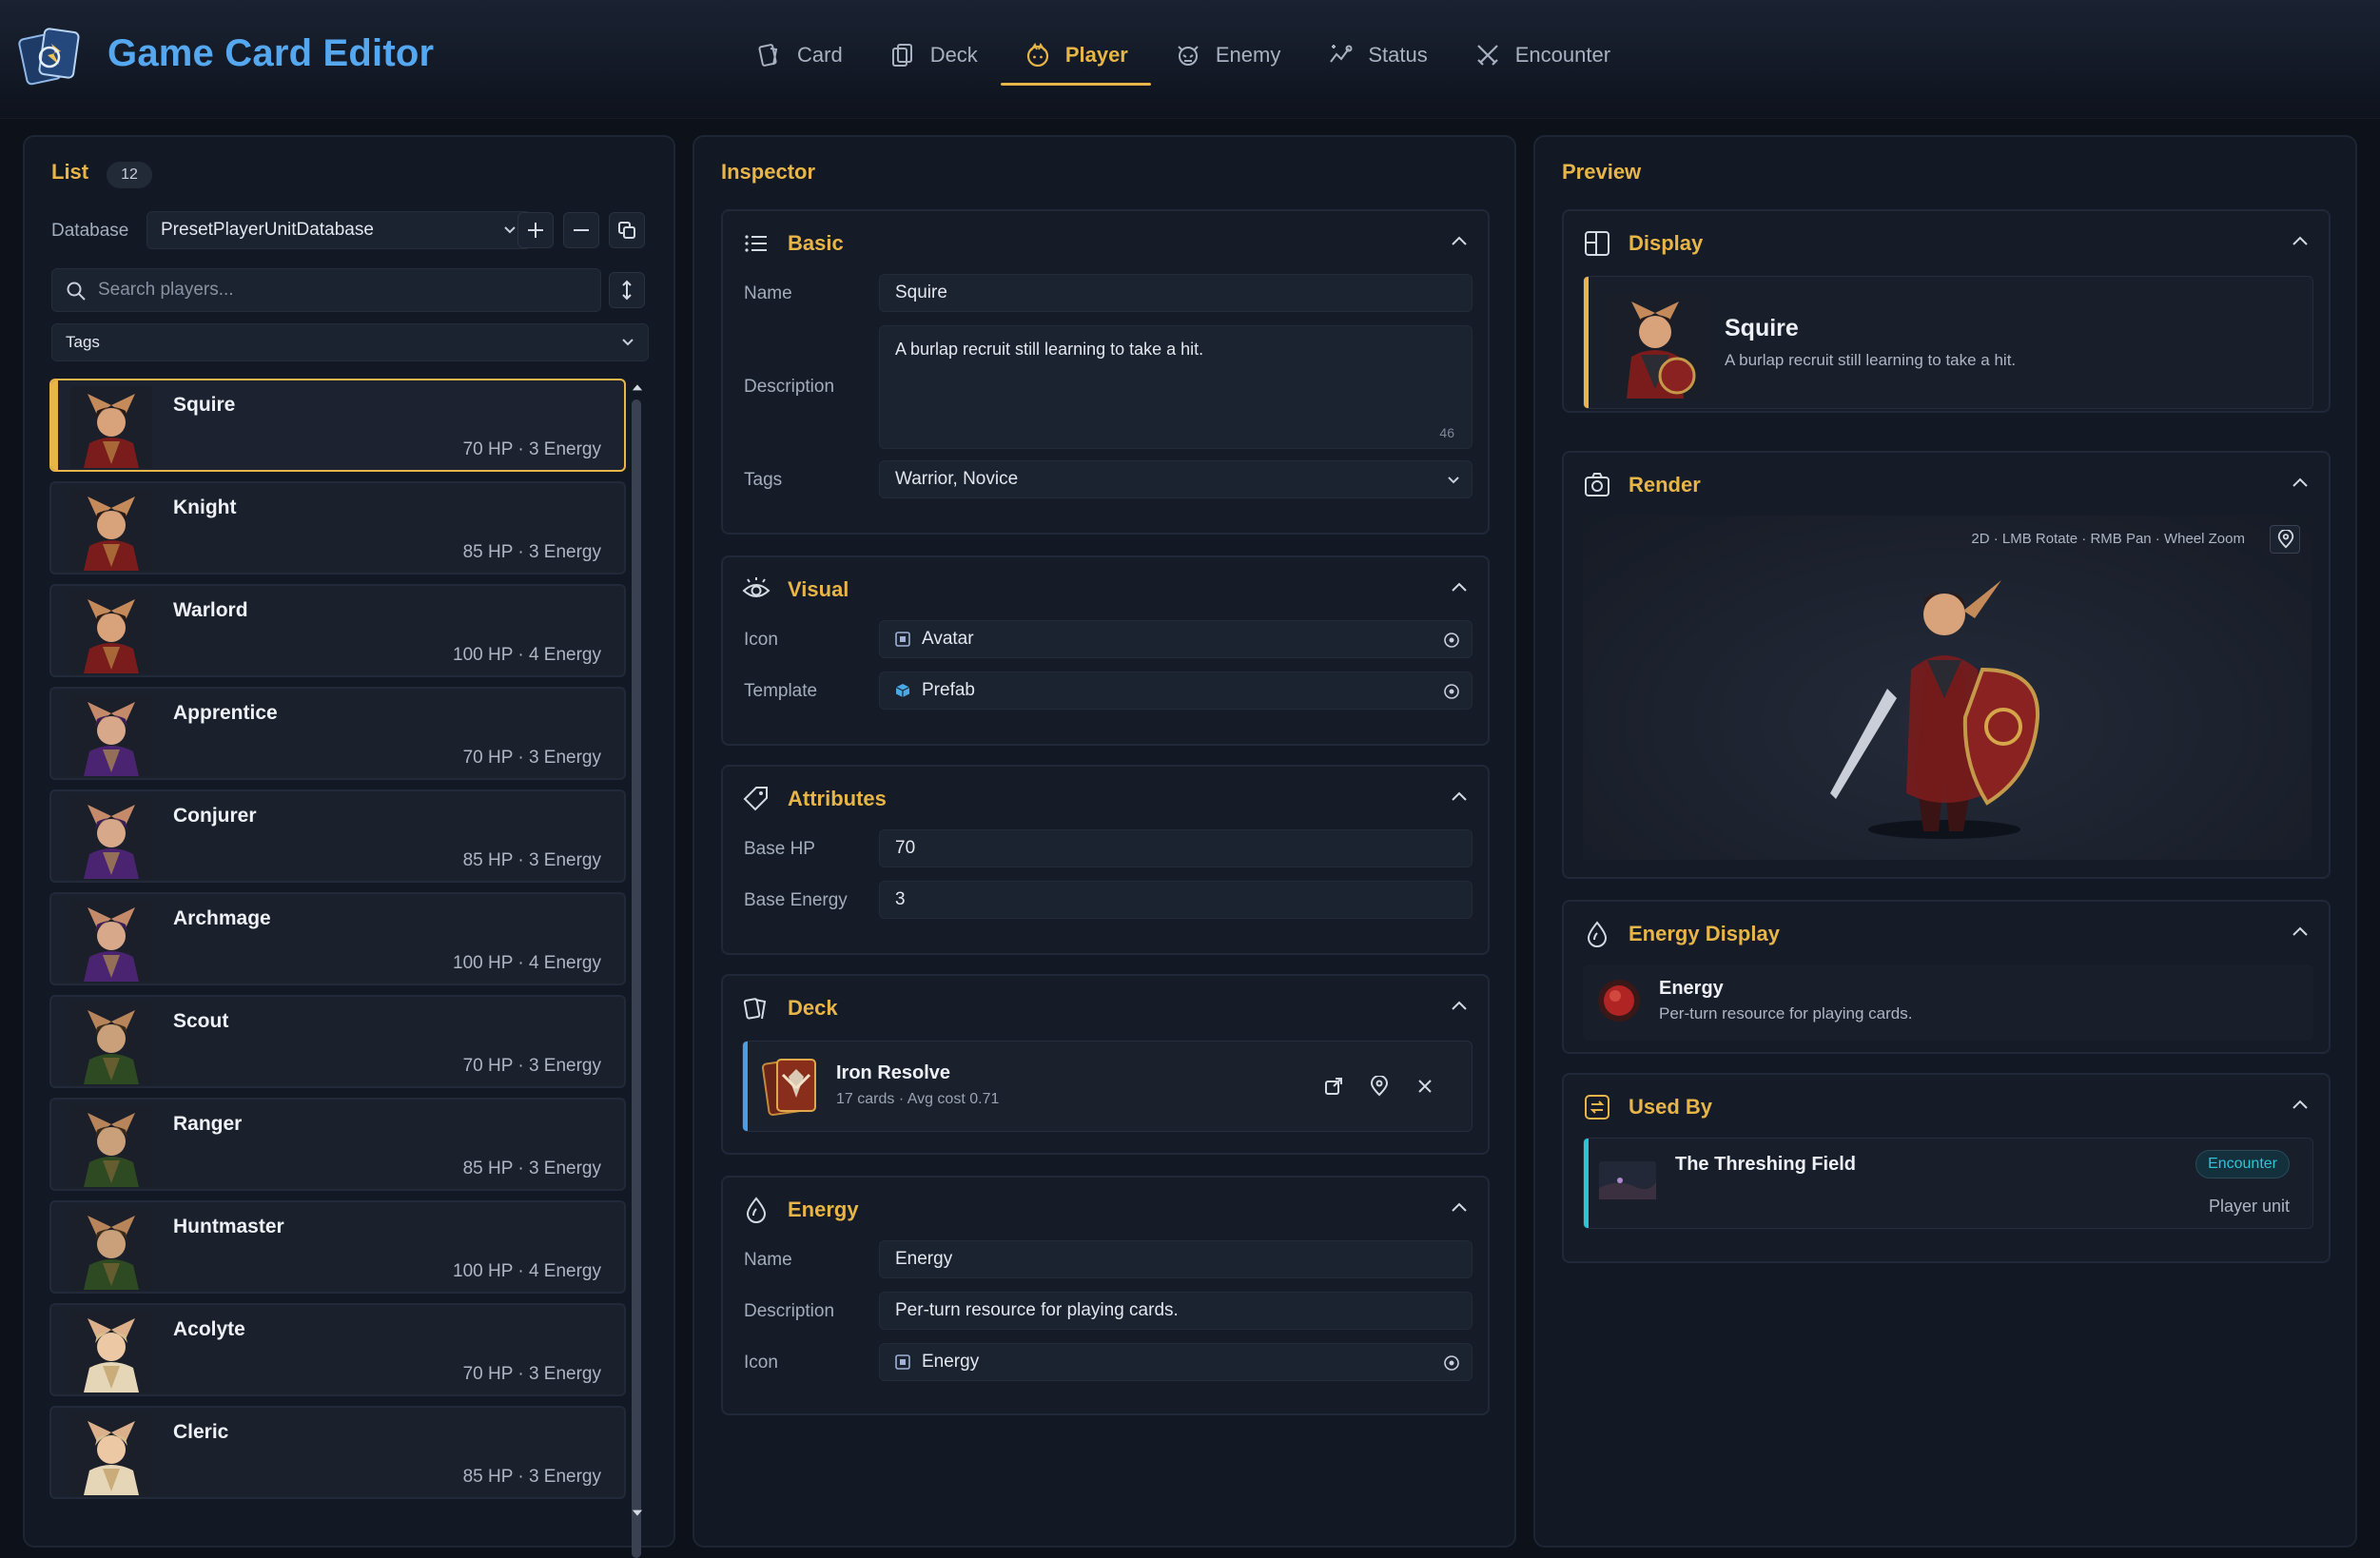 This screenshot has width=2380, height=1558. What do you see at coordinates (1648, 1107) in the screenshot?
I see `used-by-header: Used By` at bounding box center [1648, 1107].